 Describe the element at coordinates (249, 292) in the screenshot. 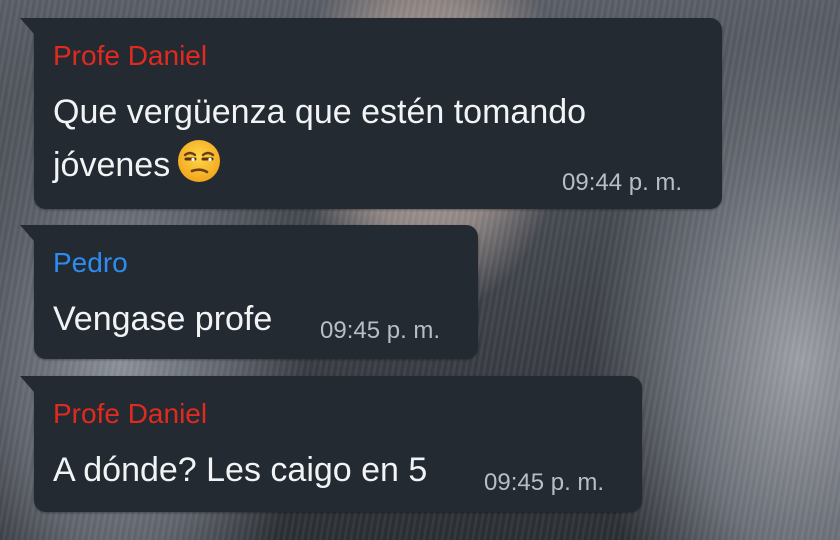

I see `message-bubble-incoming: Pedro Vengase profe 09:45 p. m.` at that location.